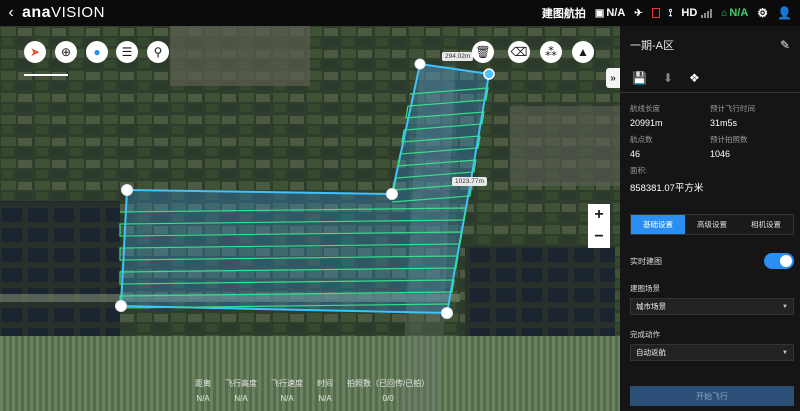 This screenshot has height=411, width=800. What do you see at coordinates (37, 12) in the screenshot?
I see `logo-part-a: ana` at bounding box center [37, 12].